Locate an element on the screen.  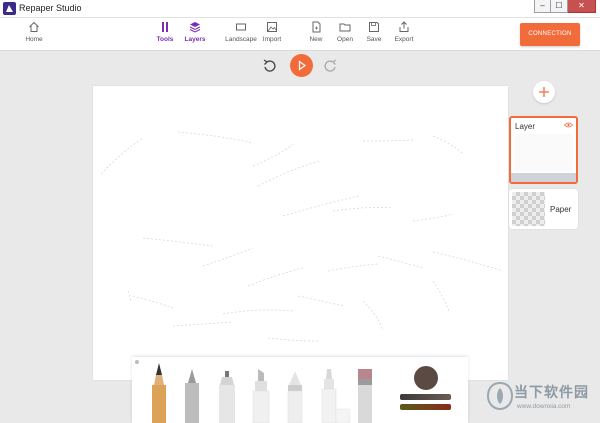
landscape-label: Landscape is located at coordinates (241, 39).